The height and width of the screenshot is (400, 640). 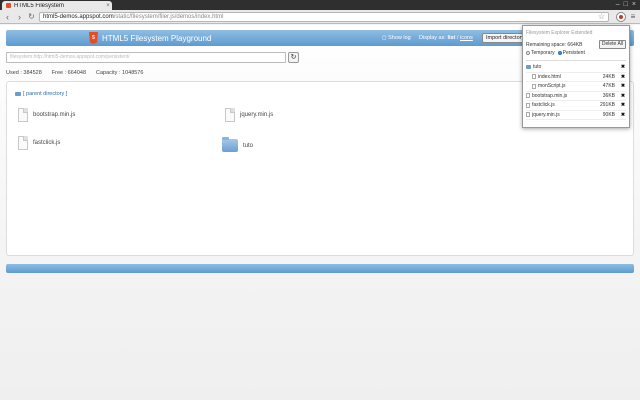 What do you see at coordinates (93, 38) in the screenshot?
I see `html5-logo-icon: 5` at bounding box center [93, 38].